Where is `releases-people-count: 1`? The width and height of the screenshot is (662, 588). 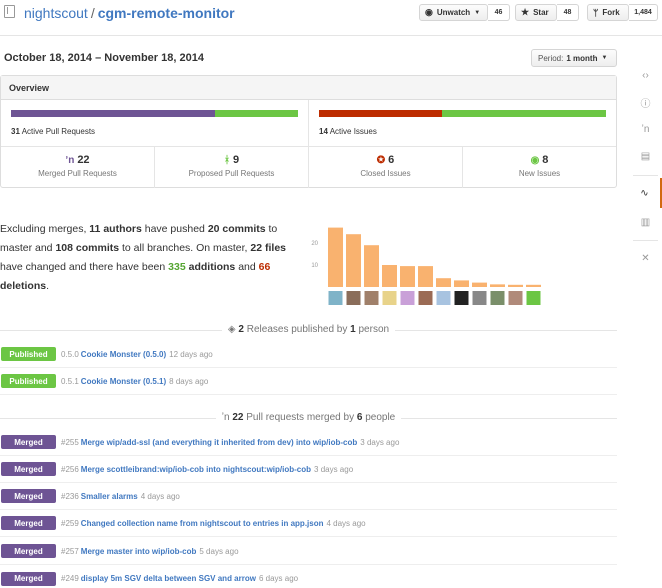
releases-people-count: 1 is located at coordinates (353, 329).